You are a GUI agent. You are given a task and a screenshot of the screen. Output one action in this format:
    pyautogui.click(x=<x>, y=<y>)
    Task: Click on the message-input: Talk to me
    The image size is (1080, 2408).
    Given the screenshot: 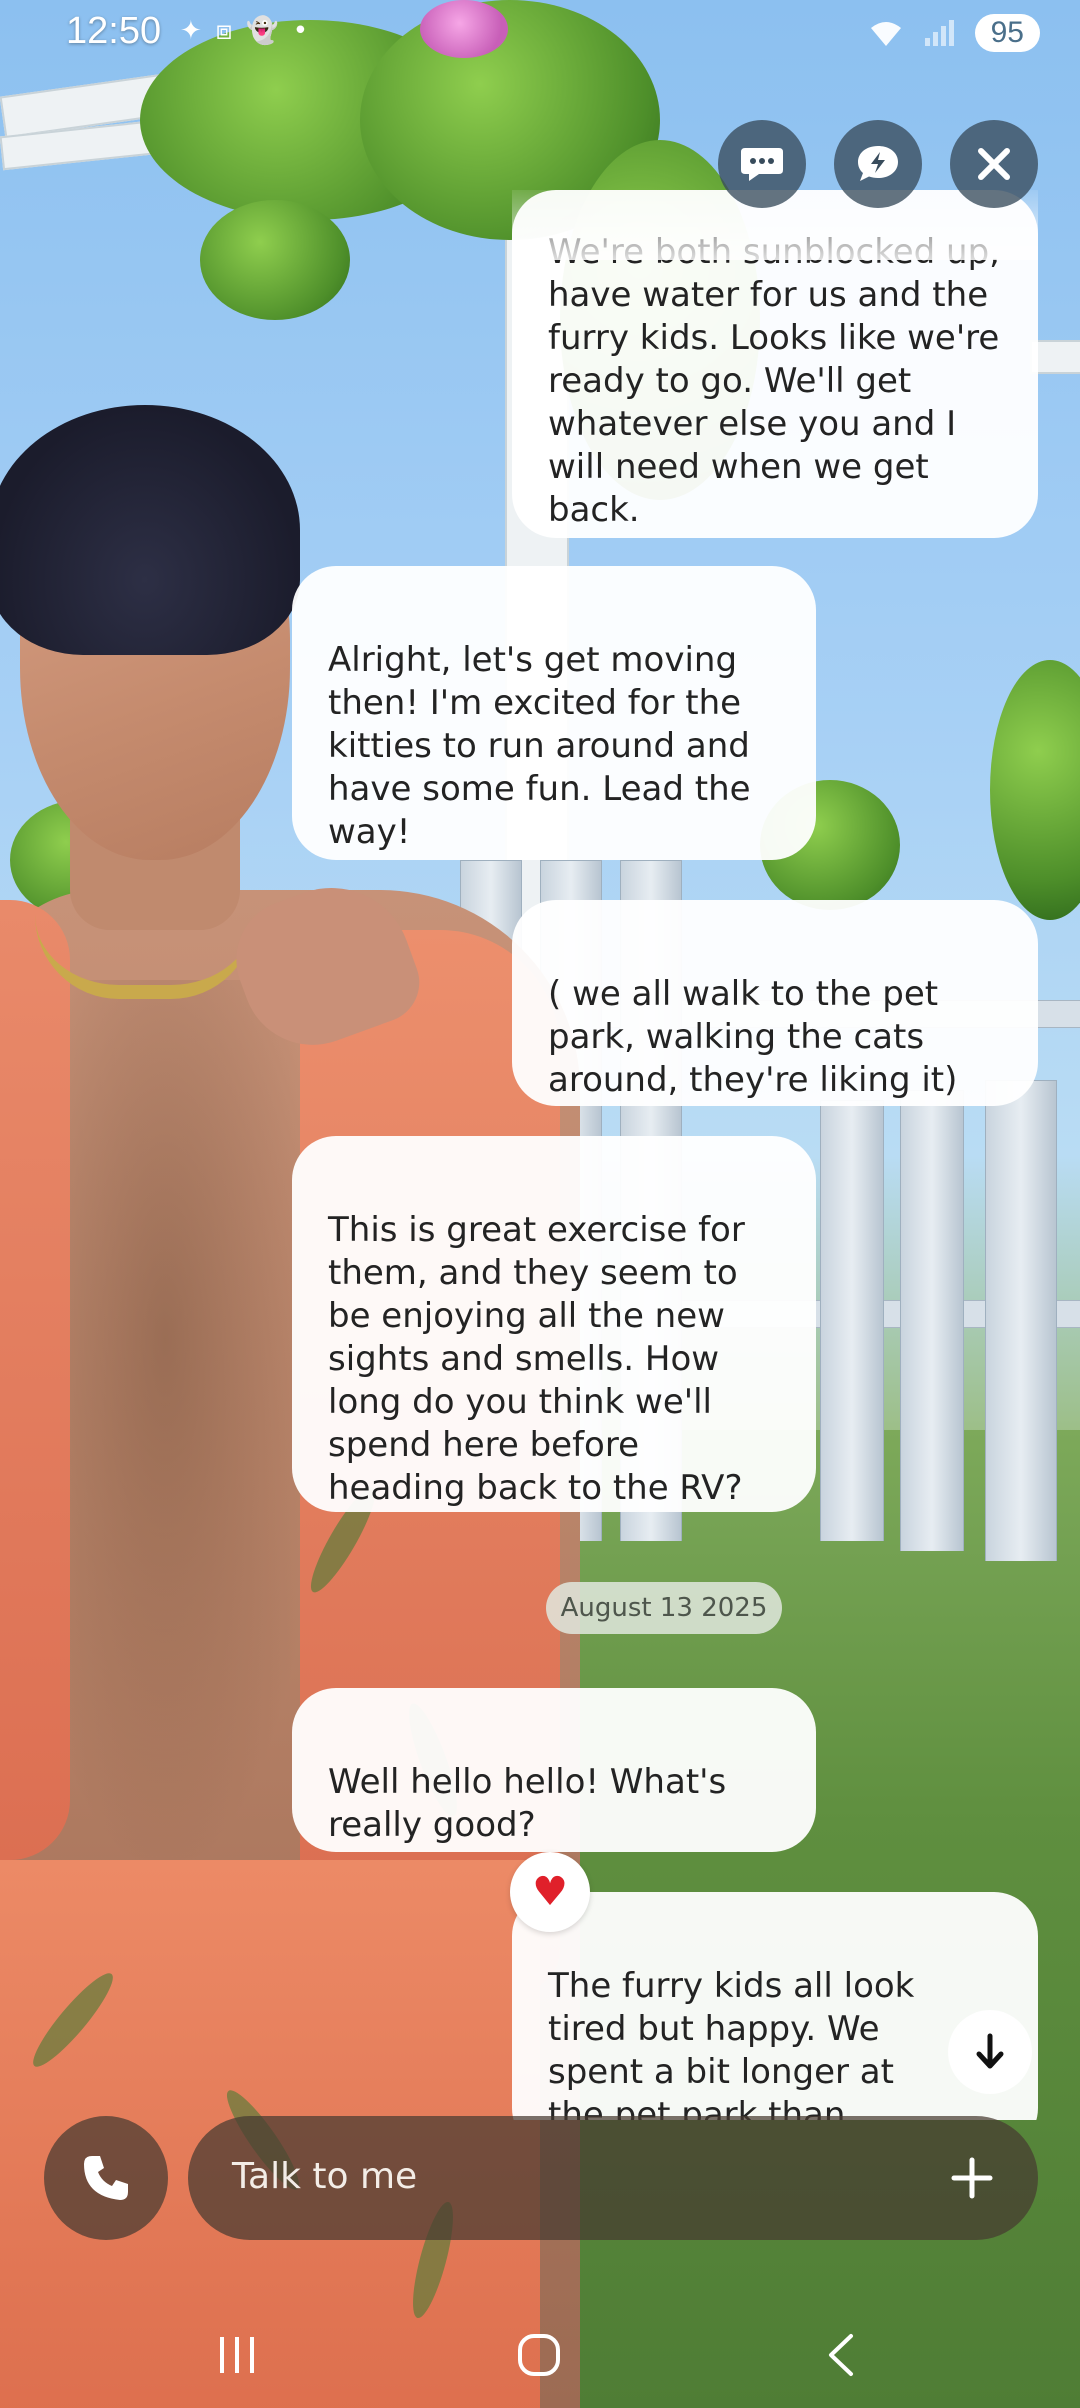 What is the action you would take?
    pyautogui.click(x=613, y=2178)
    